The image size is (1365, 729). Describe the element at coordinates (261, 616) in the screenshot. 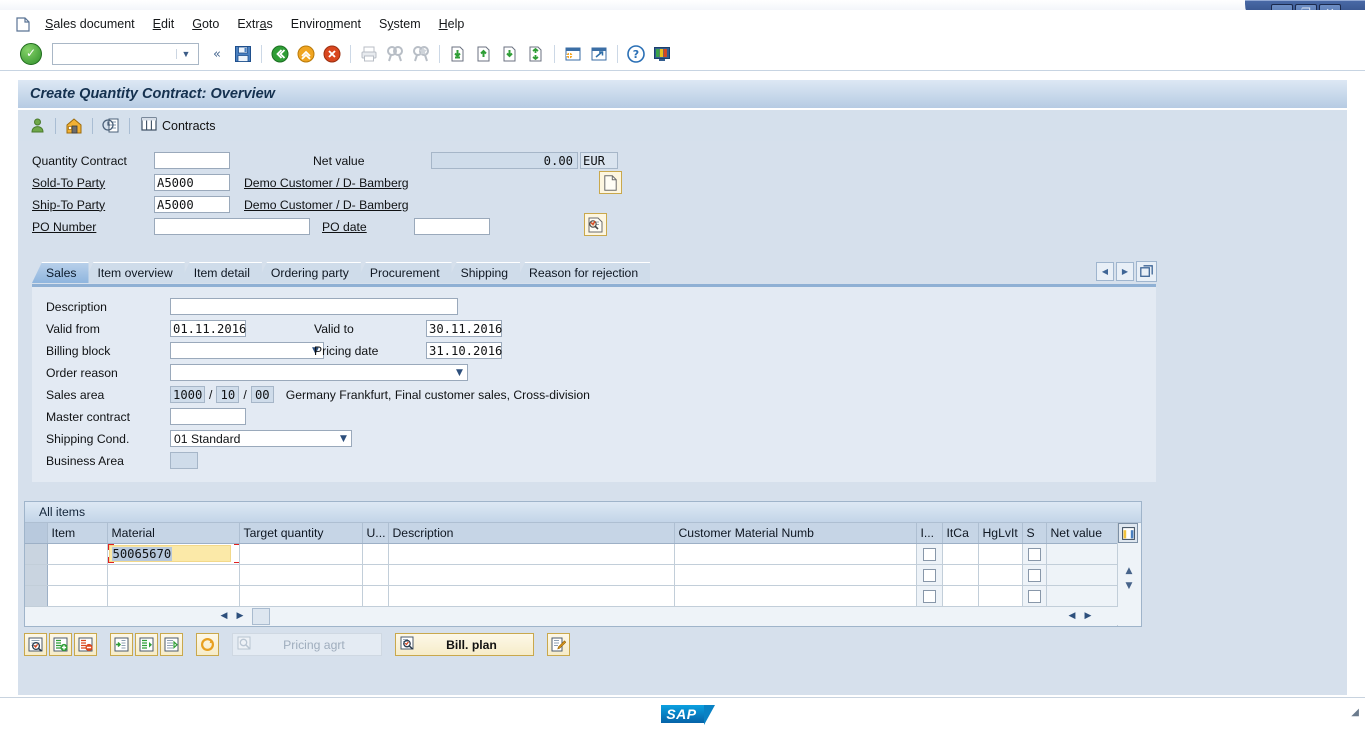

I see `horizontal-scroll-thumb` at that location.